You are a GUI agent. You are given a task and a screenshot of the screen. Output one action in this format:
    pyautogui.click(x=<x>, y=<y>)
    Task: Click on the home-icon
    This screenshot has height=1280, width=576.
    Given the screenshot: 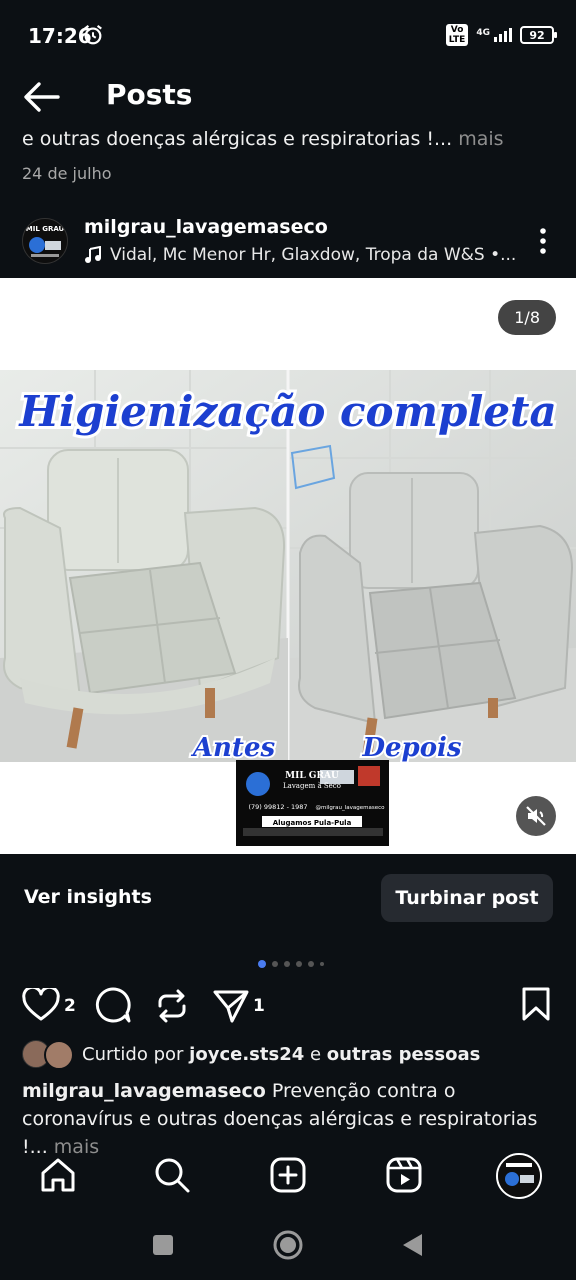 What is the action you would take?
    pyautogui.click(x=58, y=1175)
    